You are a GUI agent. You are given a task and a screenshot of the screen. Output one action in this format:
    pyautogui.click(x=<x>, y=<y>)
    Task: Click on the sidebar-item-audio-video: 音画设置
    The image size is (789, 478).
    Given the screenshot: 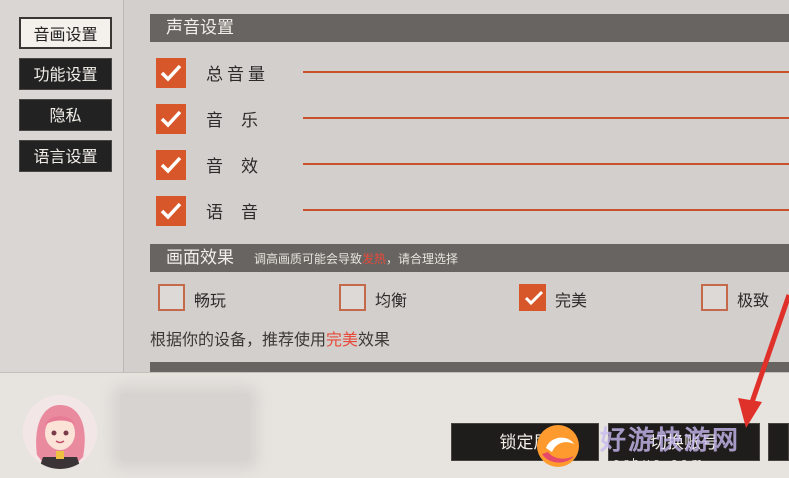 What is the action you would take?
    pyautogui.click(x=65, y=33)
    